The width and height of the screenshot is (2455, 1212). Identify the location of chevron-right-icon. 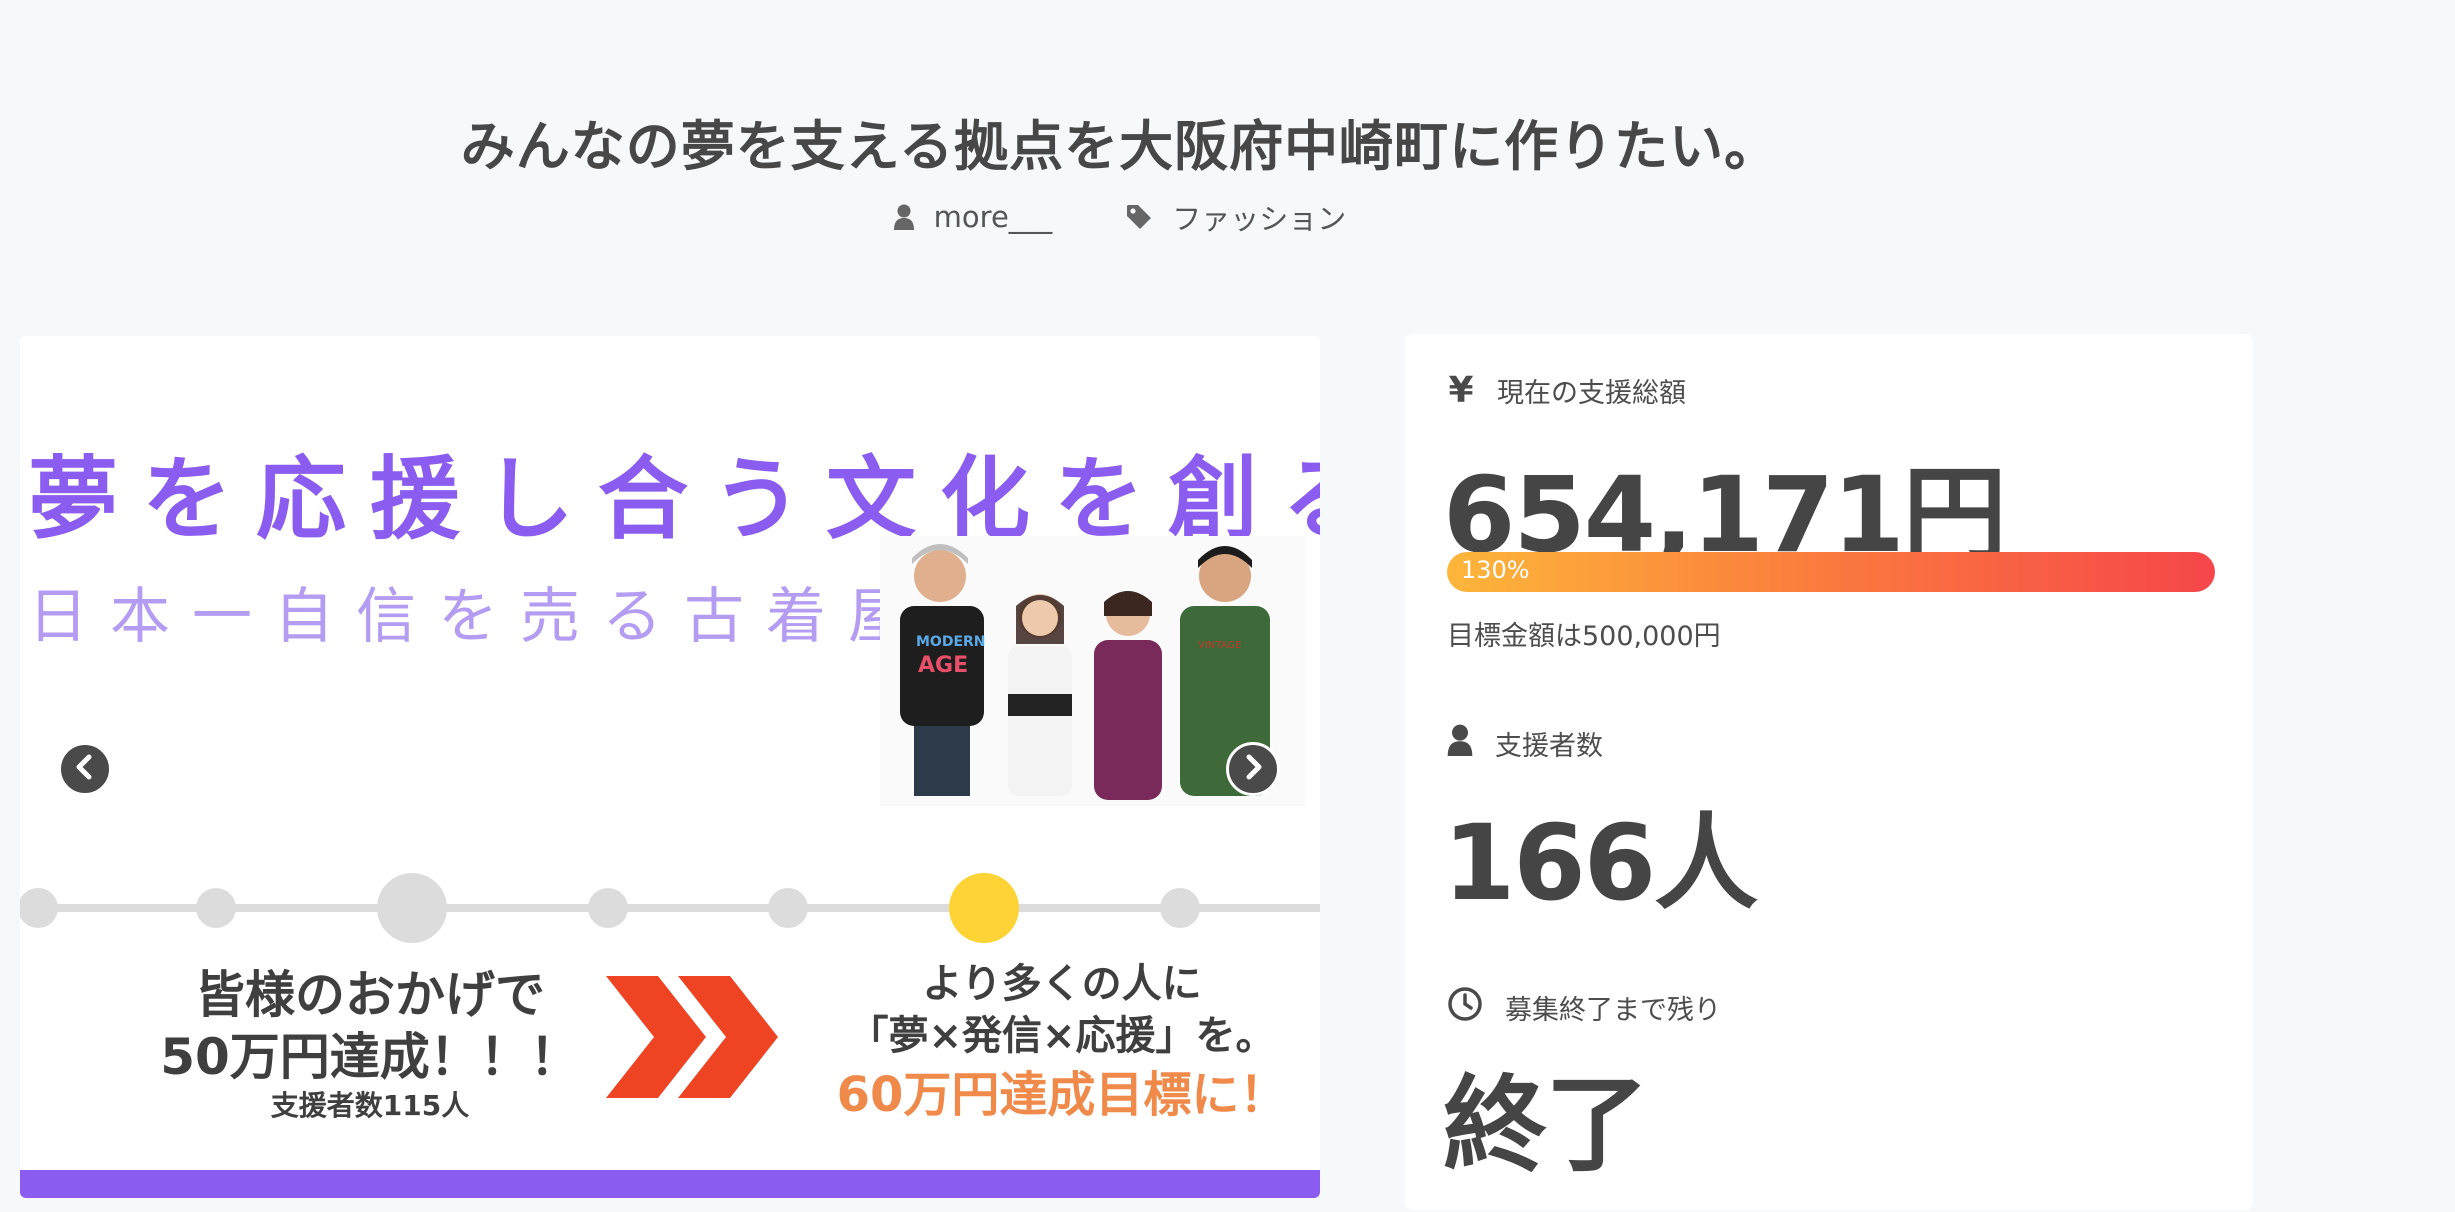
(1253, 769).